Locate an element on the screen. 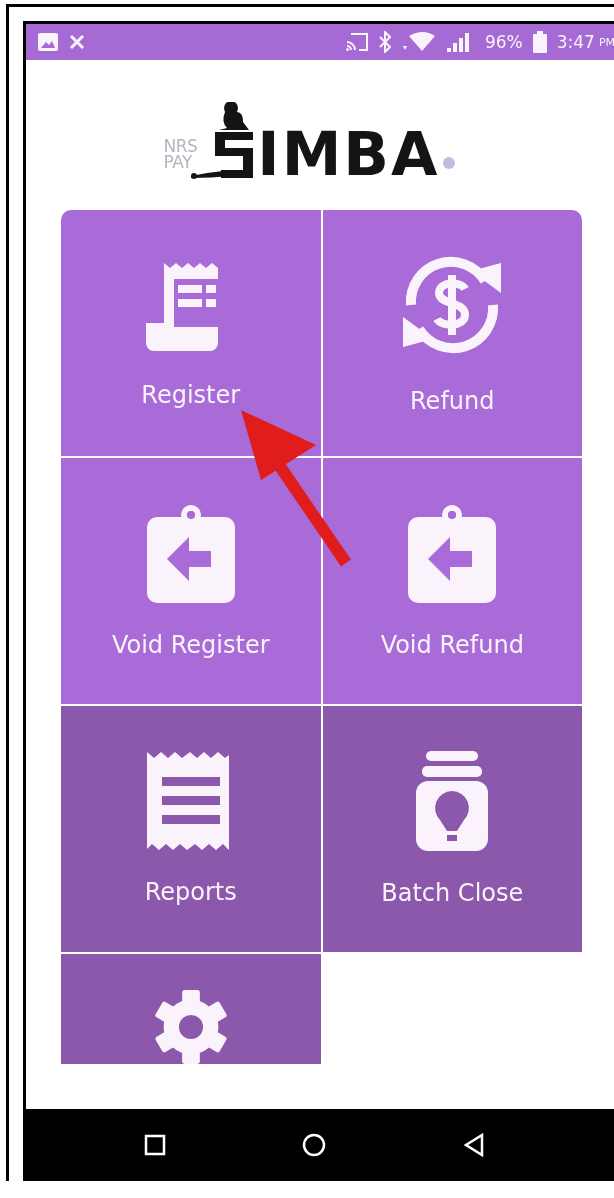 This screenshot has width=614, height=1198. wifi-icon is located at coordinates (418, 42).